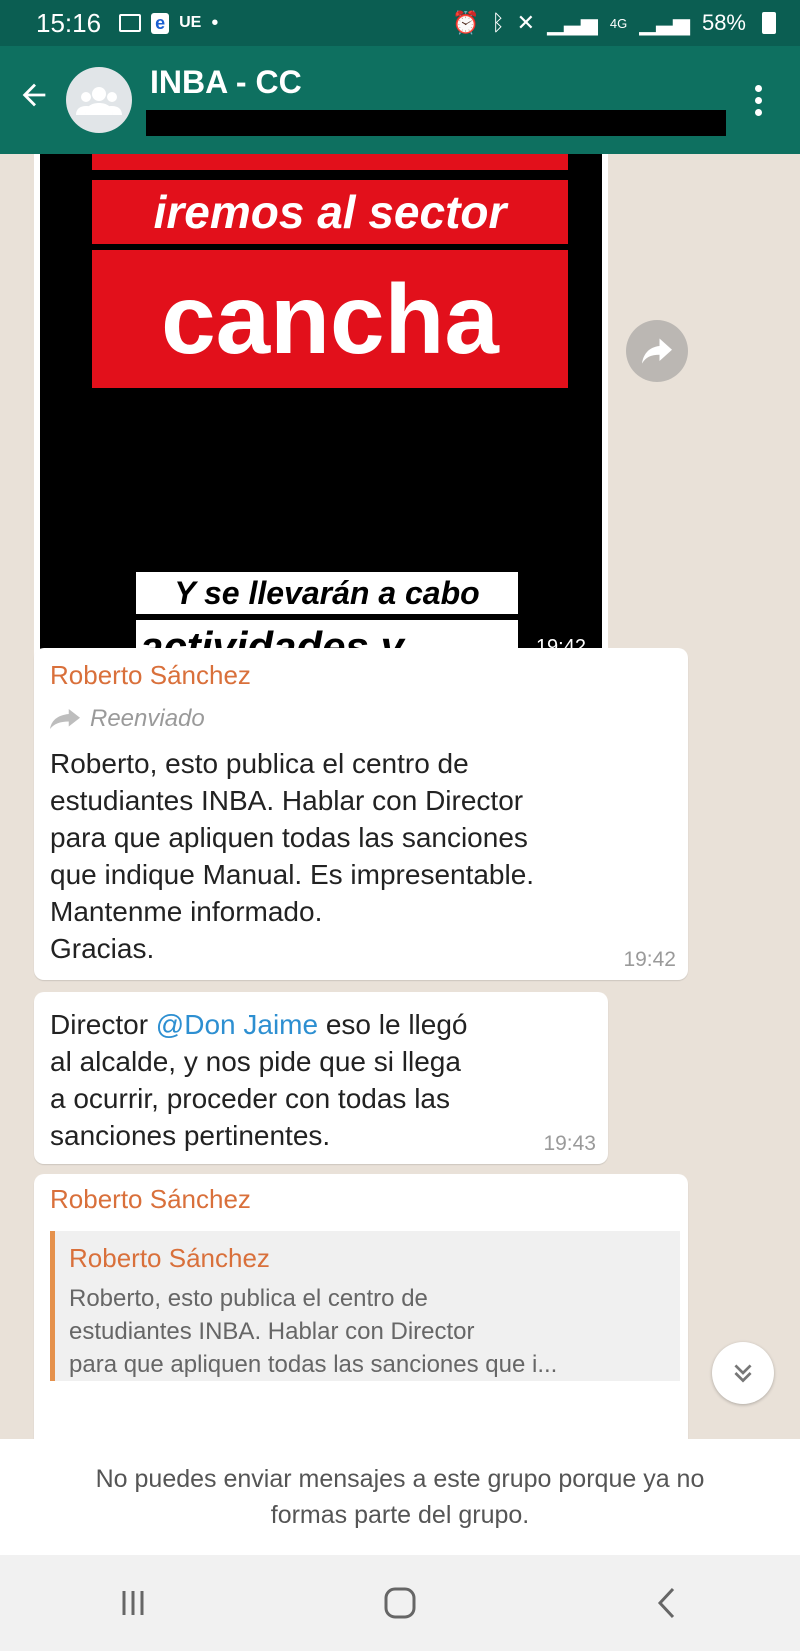 This screenshot has height=1651, width=800. I want to click on recent-apps-icon, so click(133, 1603).